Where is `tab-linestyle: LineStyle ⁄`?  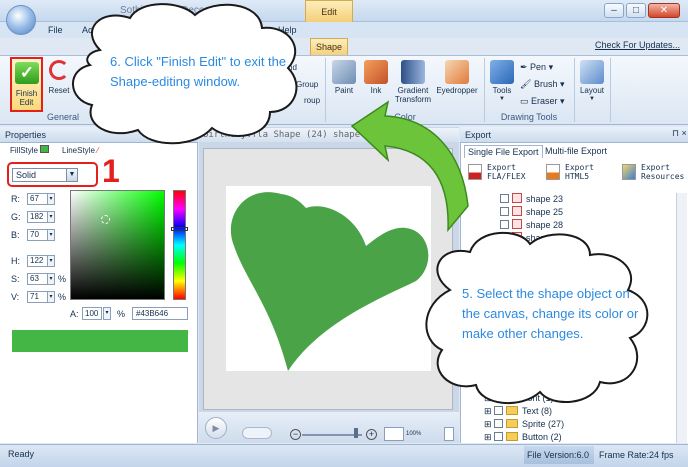
tab-linestyle: LineStyle ⁄ is located at coordinates (80, 151).